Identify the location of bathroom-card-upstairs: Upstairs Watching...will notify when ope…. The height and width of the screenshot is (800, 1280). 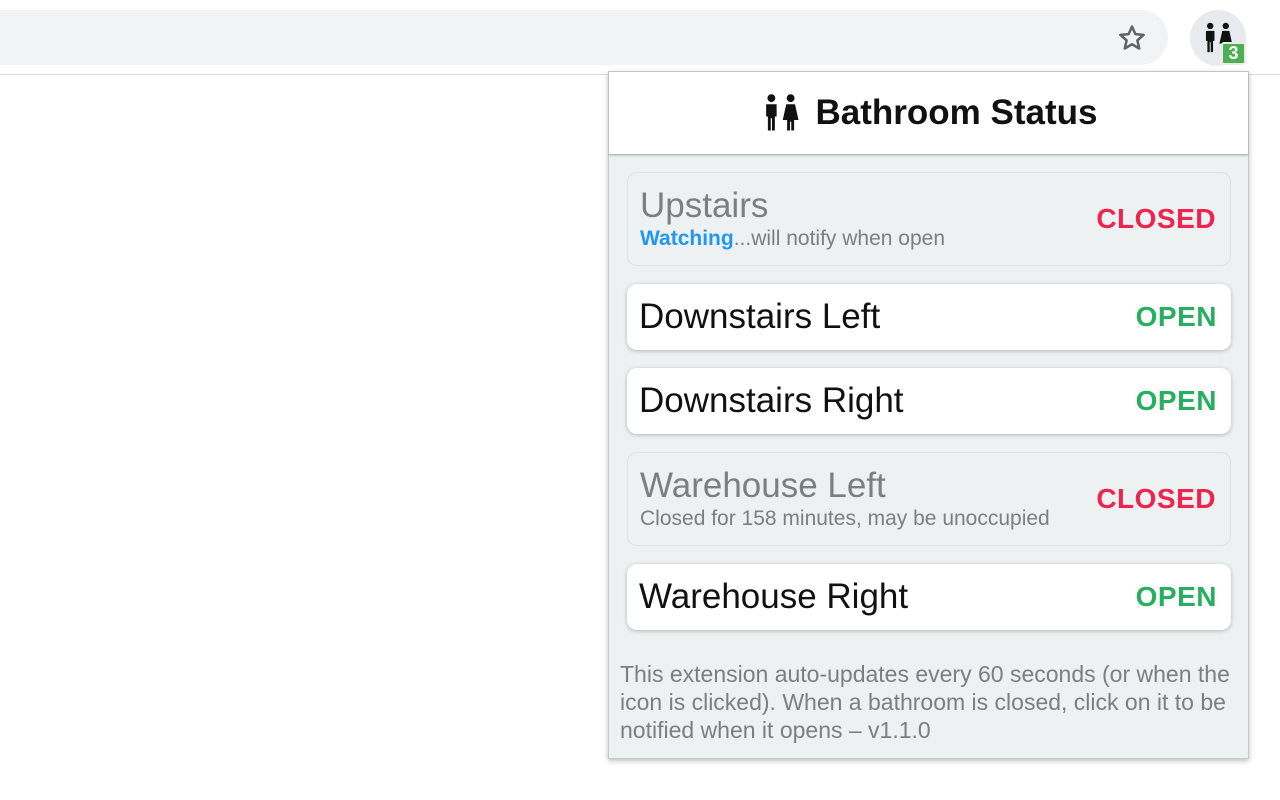
(929, 219).